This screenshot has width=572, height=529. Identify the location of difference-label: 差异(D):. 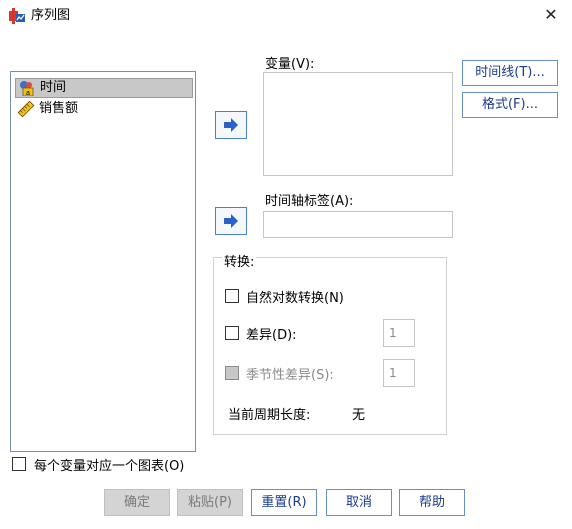
(271, 335).